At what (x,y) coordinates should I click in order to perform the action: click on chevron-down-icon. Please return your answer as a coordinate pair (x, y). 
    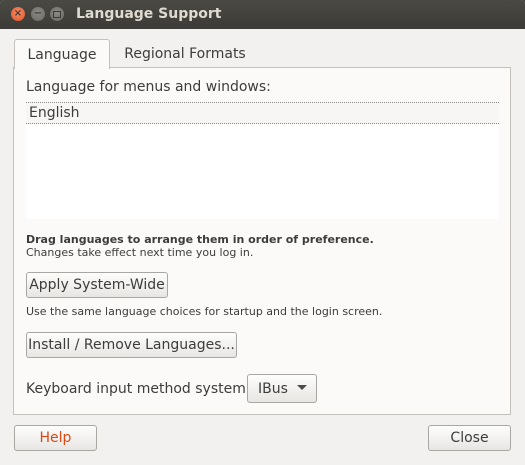
    Looking at the image, I should click on (302, 387).